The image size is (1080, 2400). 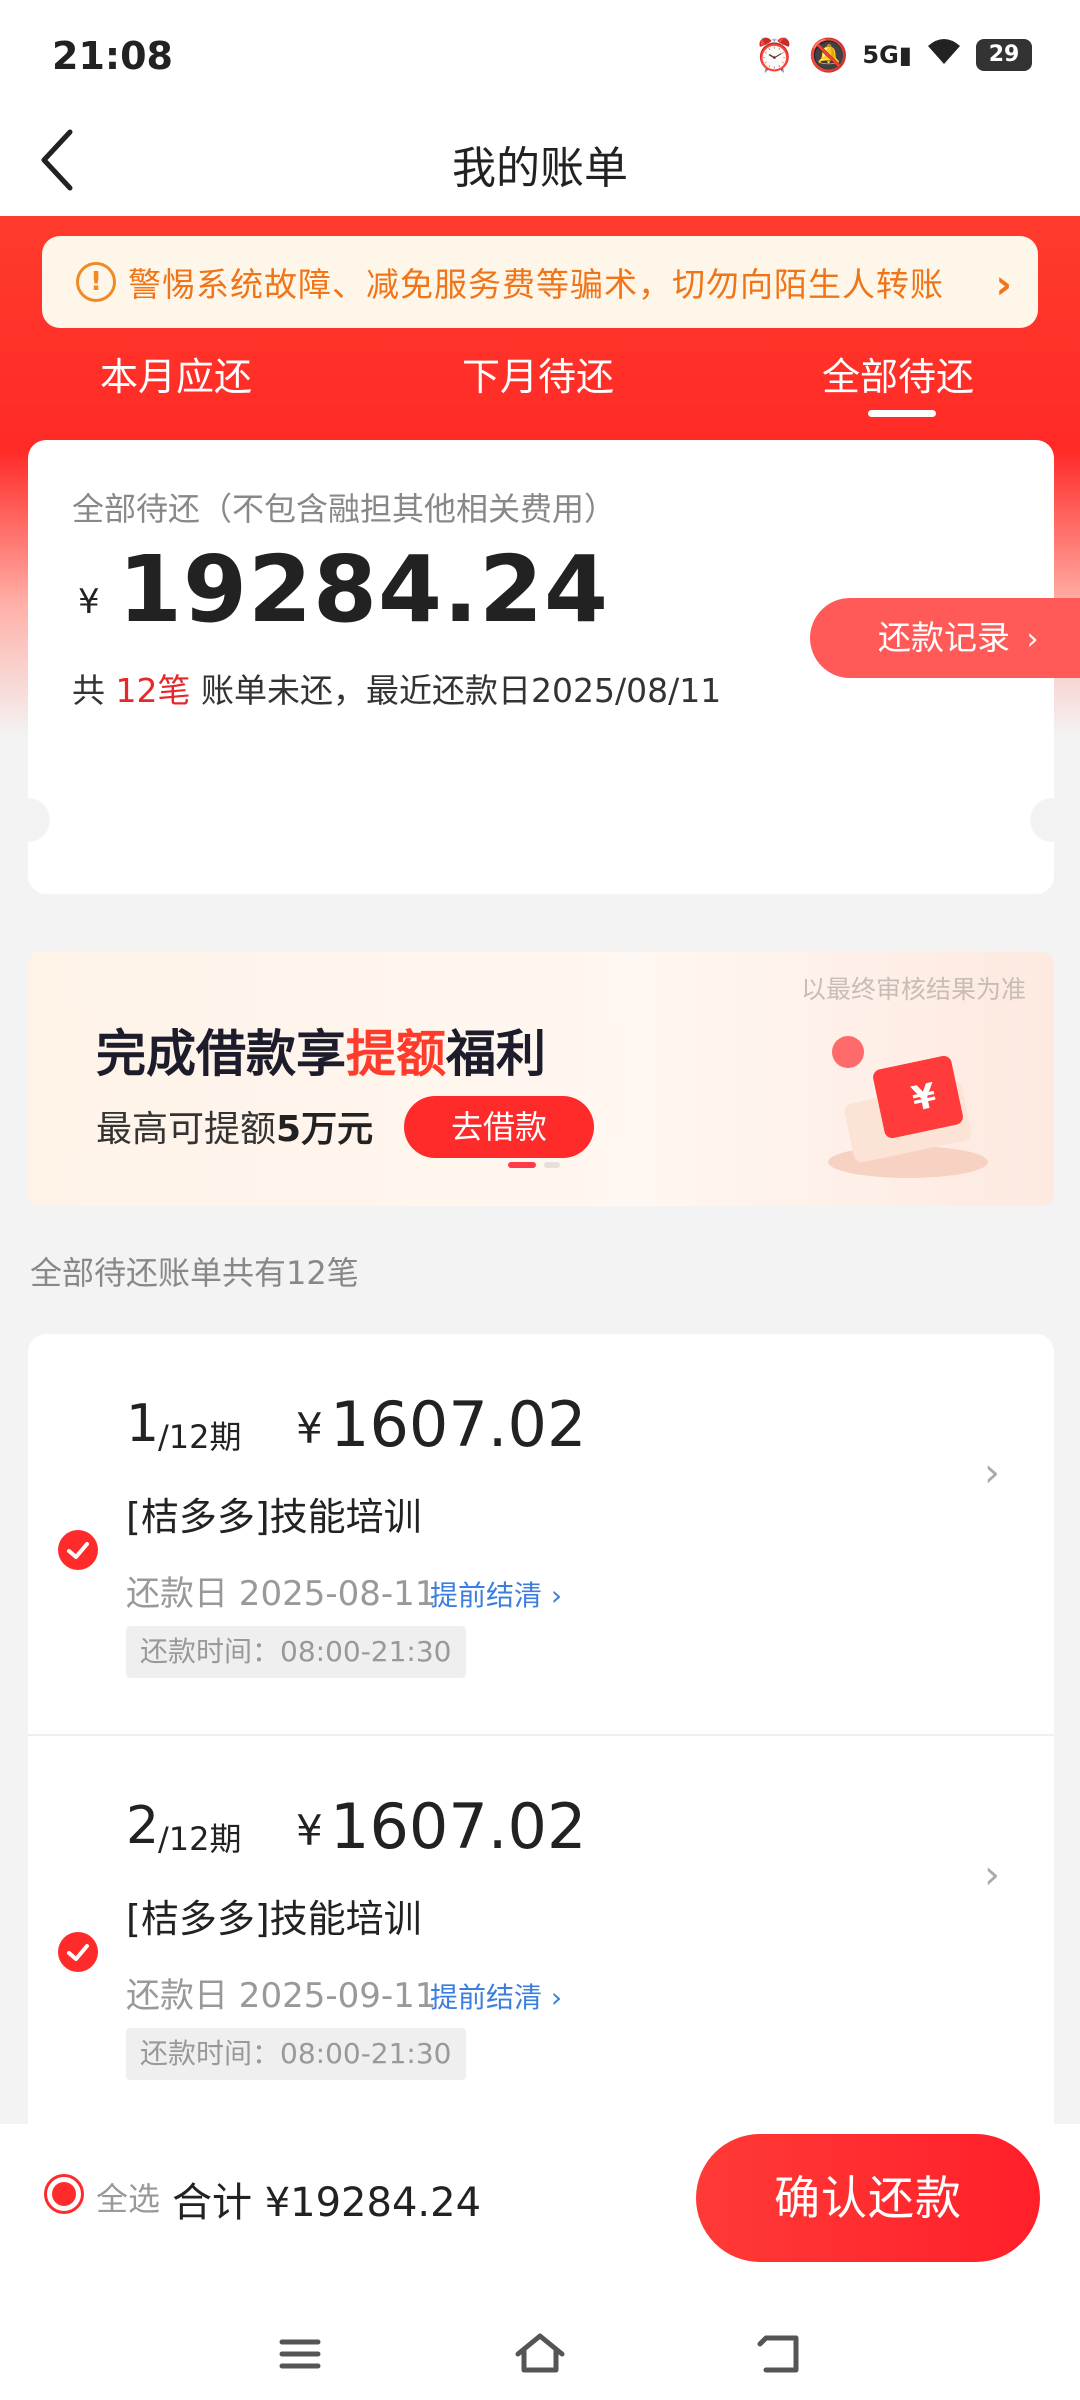 I want to click on repayment-record-button: 还款记录 ›, so click(x=945, y=638).